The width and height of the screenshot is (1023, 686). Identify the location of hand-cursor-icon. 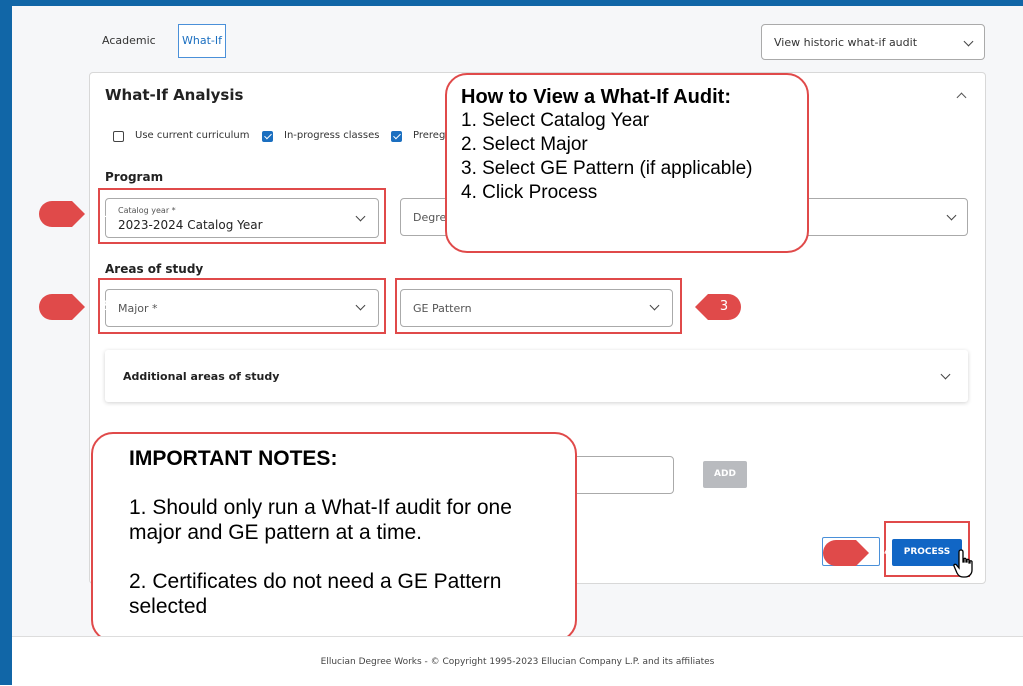
(963, 563).